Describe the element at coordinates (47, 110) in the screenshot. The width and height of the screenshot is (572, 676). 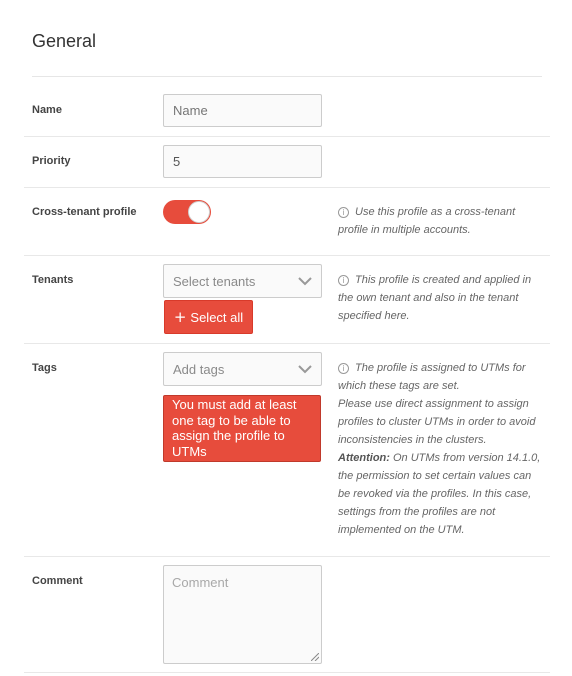
I see `name-label: Name` at that location.